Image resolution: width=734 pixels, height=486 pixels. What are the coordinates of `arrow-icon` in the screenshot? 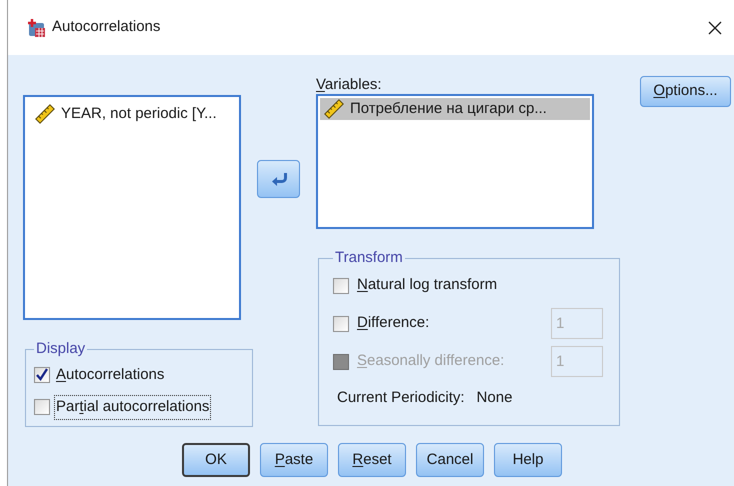 It's located at (278, 179).